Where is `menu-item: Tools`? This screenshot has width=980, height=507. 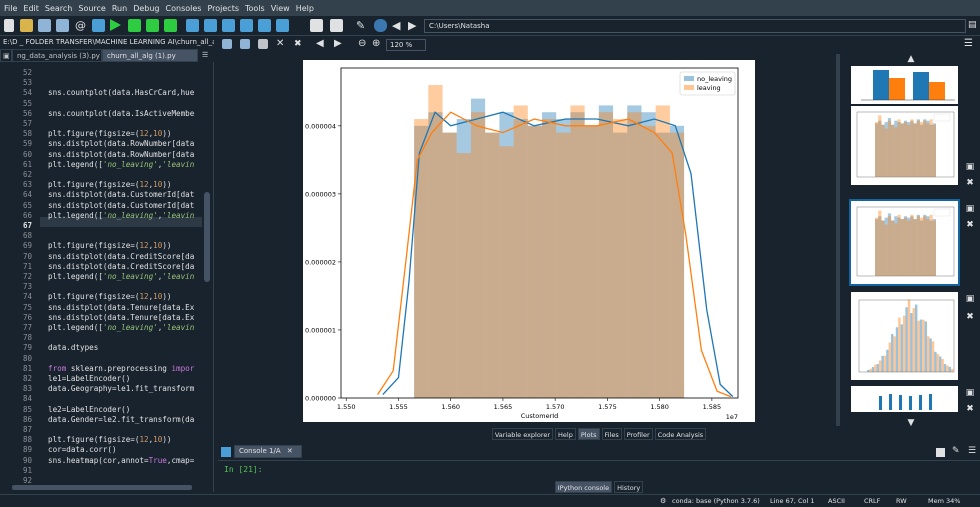
menu-item: Tools is located at coordinates (255, 8).